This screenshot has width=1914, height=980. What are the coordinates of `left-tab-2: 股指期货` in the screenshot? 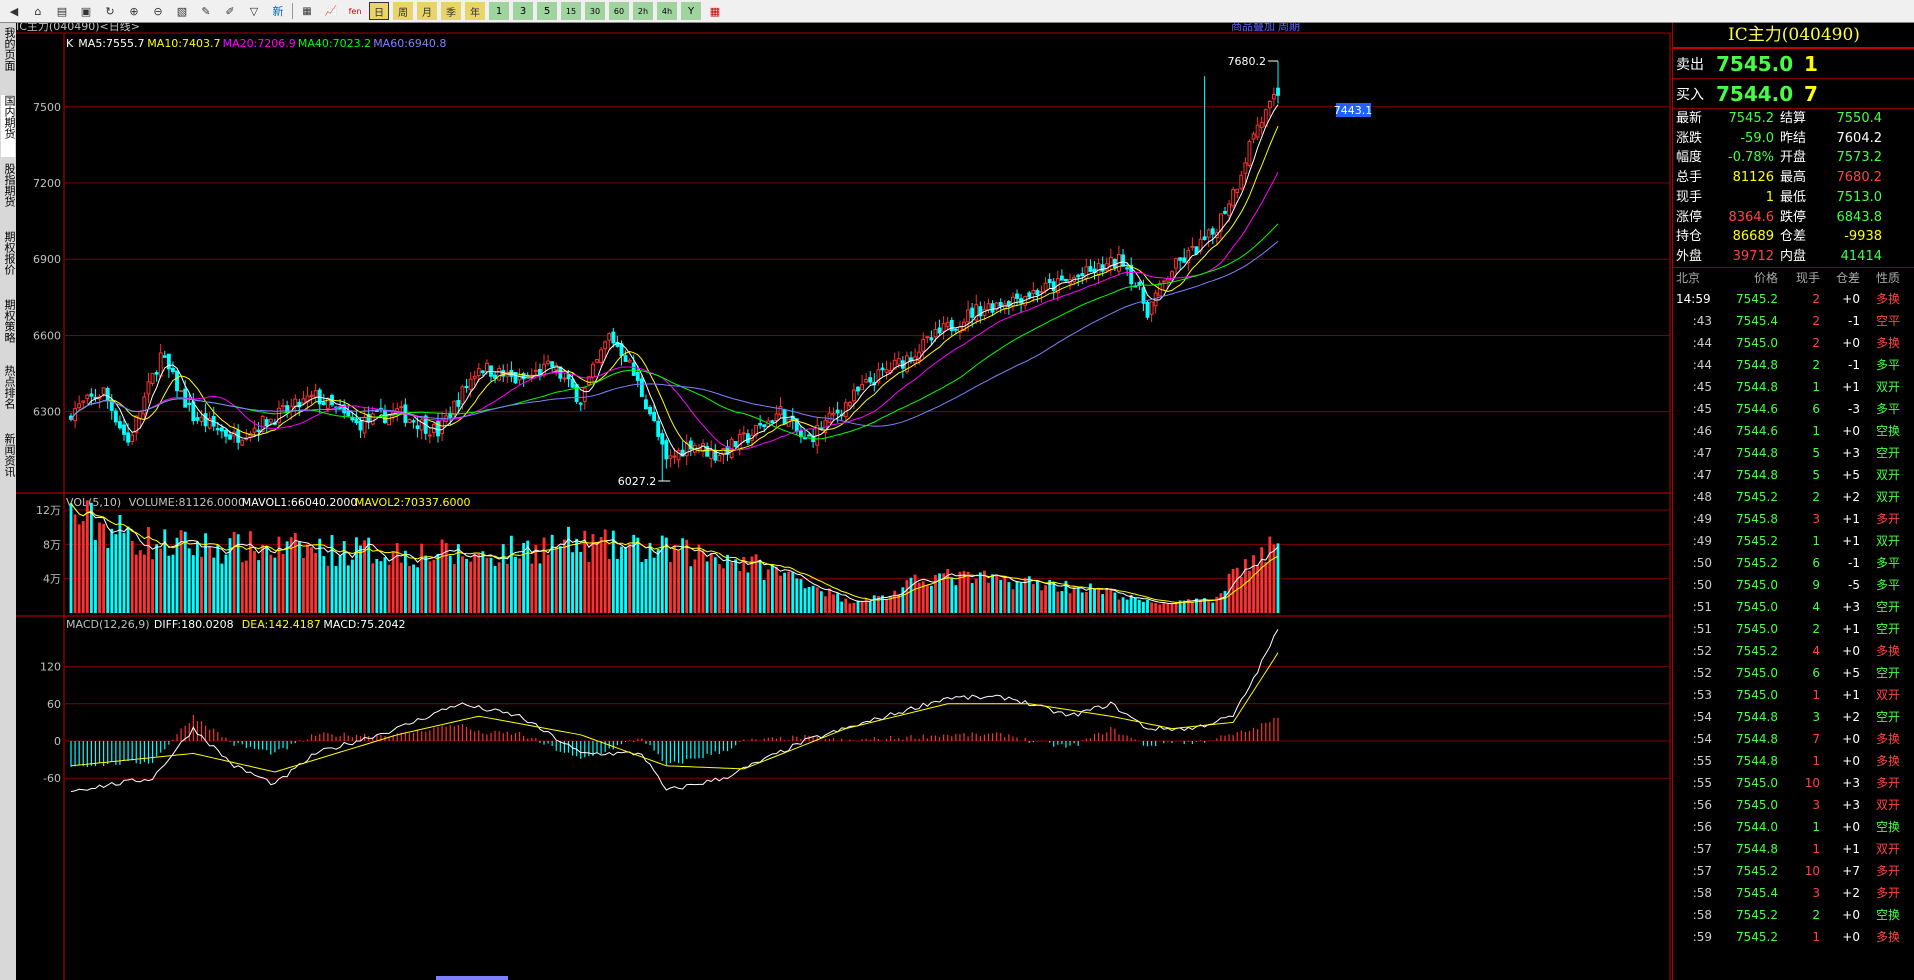 It's located at (8, 194).